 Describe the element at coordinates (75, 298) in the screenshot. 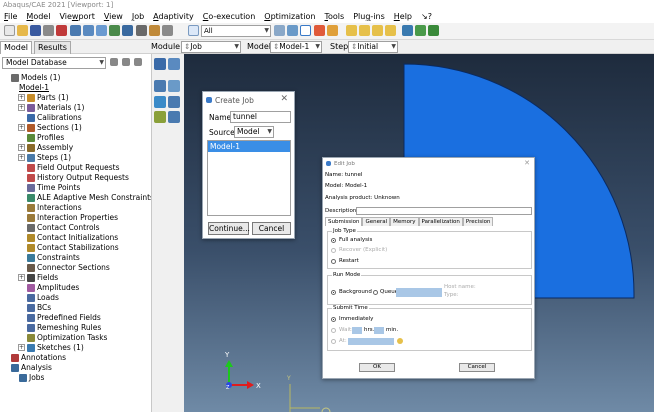

I see `tree-item: Loads` at that location.